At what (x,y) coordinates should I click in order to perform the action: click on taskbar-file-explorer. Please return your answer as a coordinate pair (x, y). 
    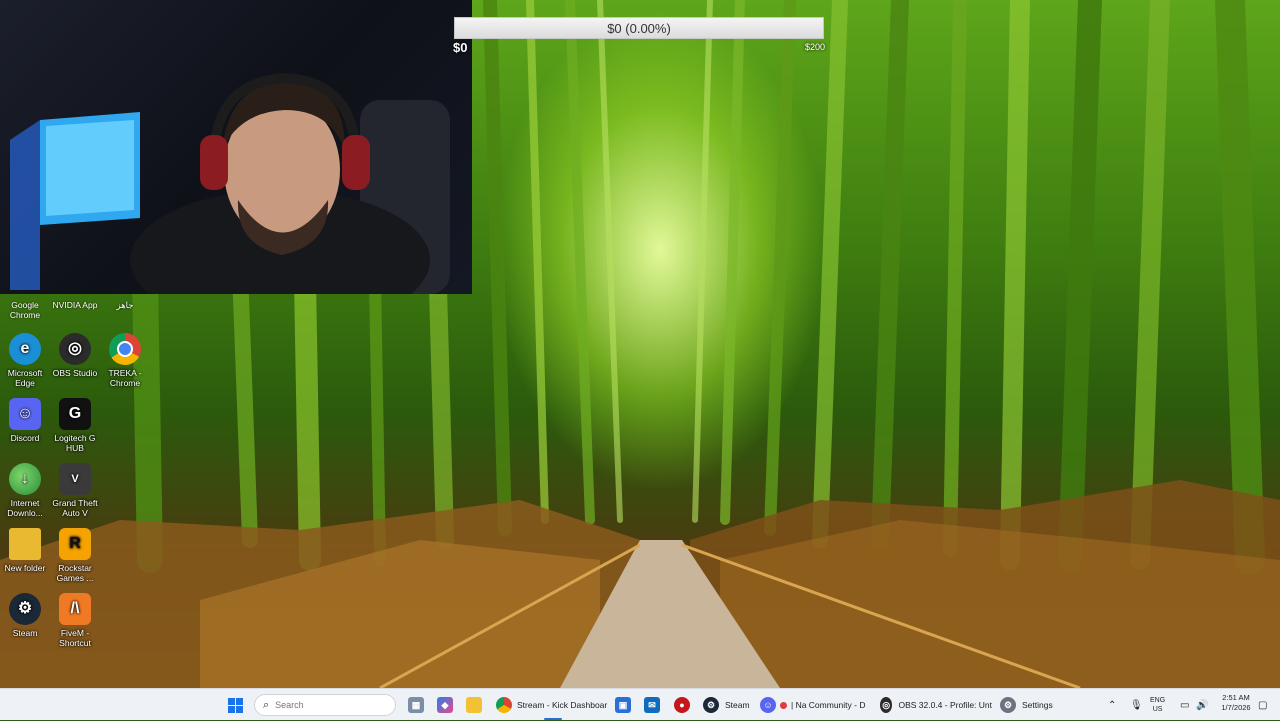
    Looking at the image, I should click on (474, 705).